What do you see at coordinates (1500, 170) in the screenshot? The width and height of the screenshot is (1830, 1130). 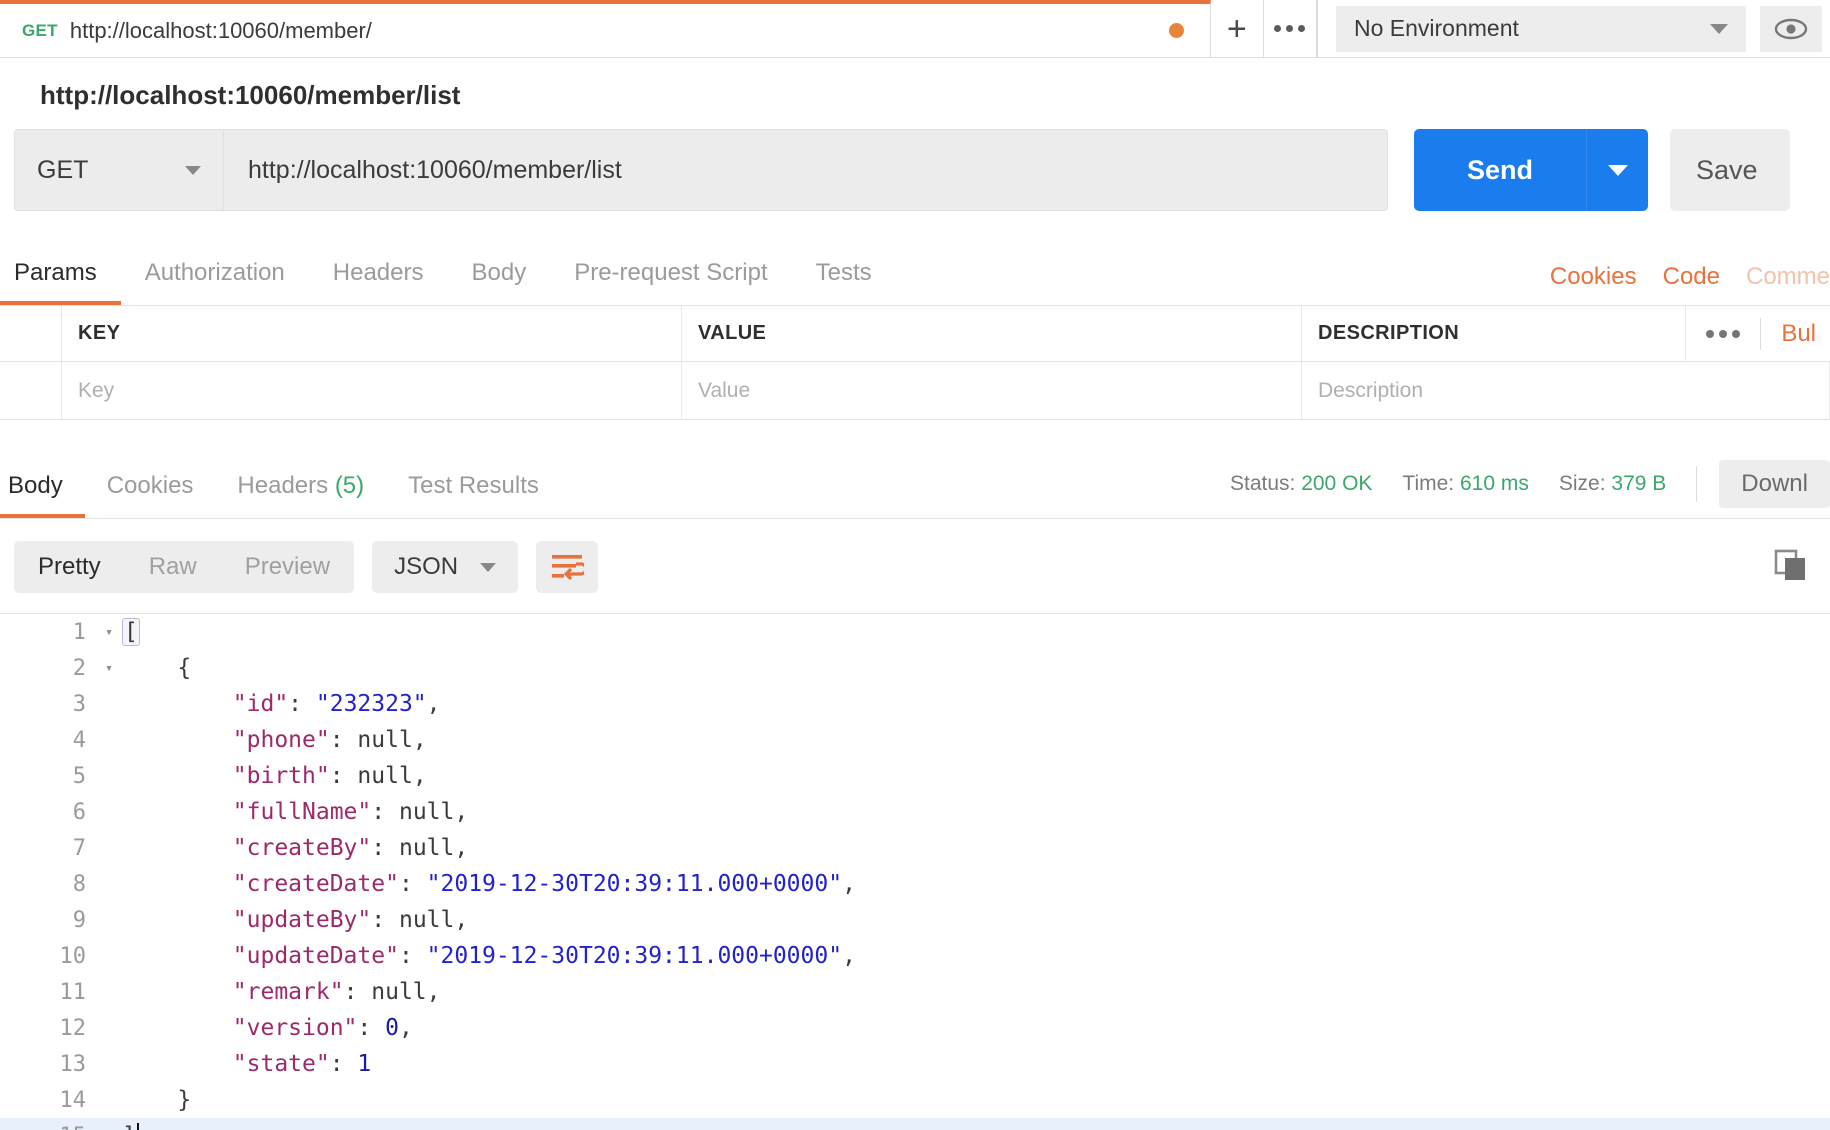 I see `send-button: Send` at bounding box center [1500, 170].